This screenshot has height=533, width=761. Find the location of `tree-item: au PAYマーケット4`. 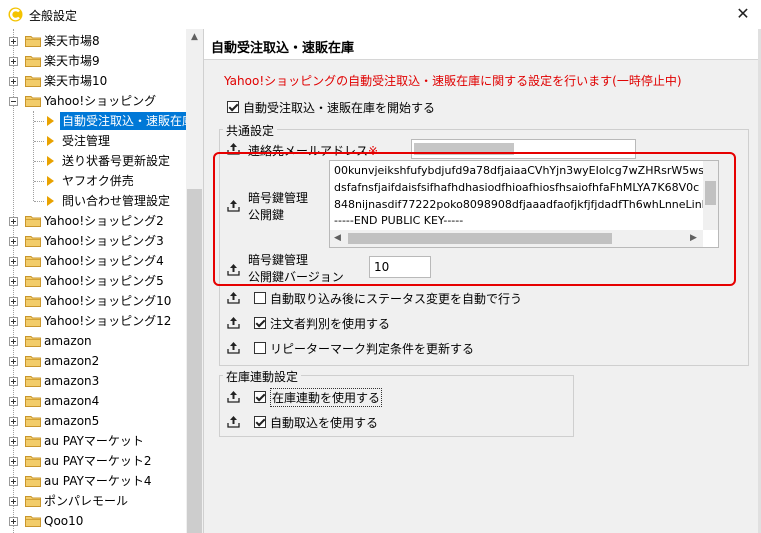

tree-item: au PAYマーケット4 is located at coordinates (93, 481).